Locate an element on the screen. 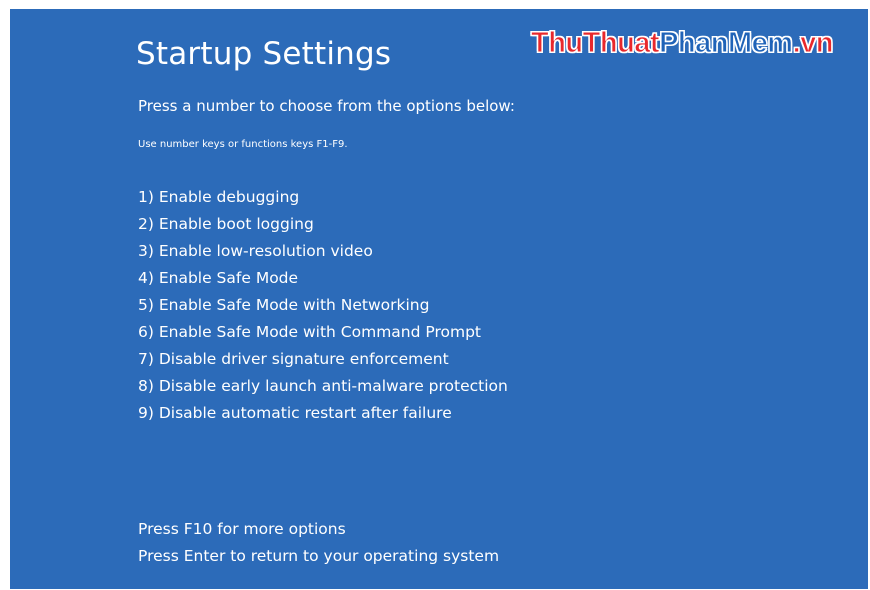 The height and width of the screenshot is (590, 870). page-title: Startup Settings is located at coordinates (264, 54).